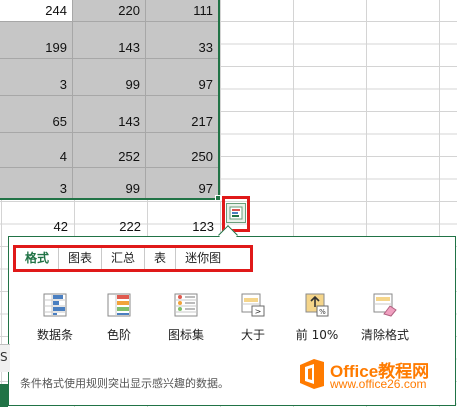 This screenshot has width=457, height=407. I want to click on color-scale-option: 色阶, so click(119, 318).